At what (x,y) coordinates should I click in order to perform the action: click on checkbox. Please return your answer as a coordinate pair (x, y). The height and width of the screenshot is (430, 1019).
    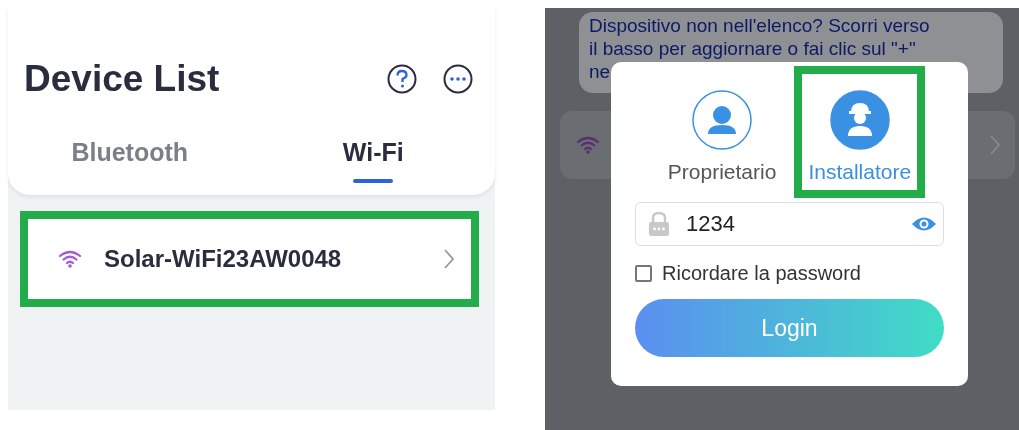
    Looking at the image, I should click on (643, 273).